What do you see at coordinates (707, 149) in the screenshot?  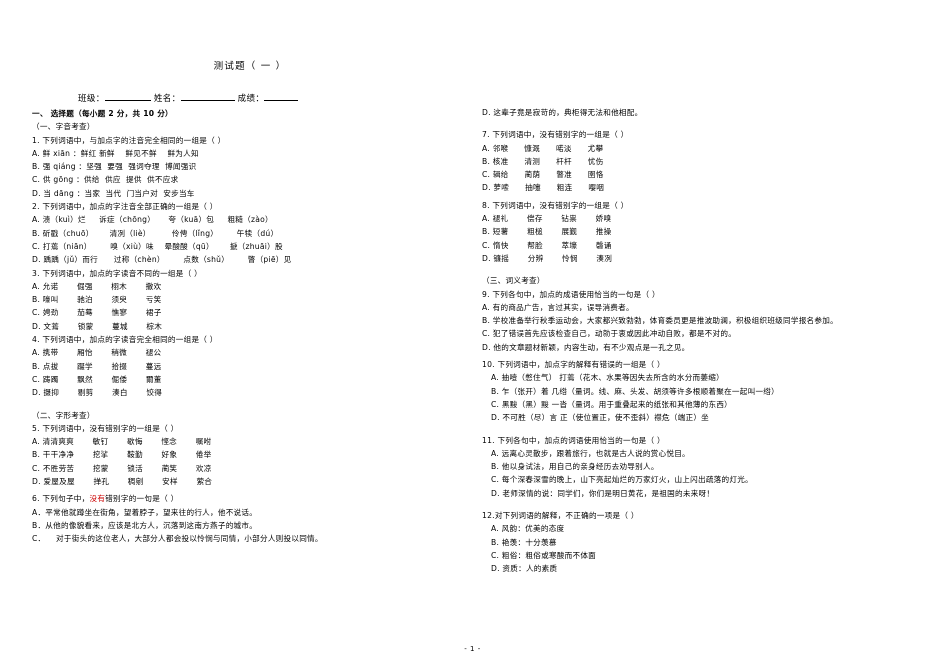 I see `question-7-option-a: A. 邻喉 慷溉 喏淡 尤攀` at bounding box center [707, 149].